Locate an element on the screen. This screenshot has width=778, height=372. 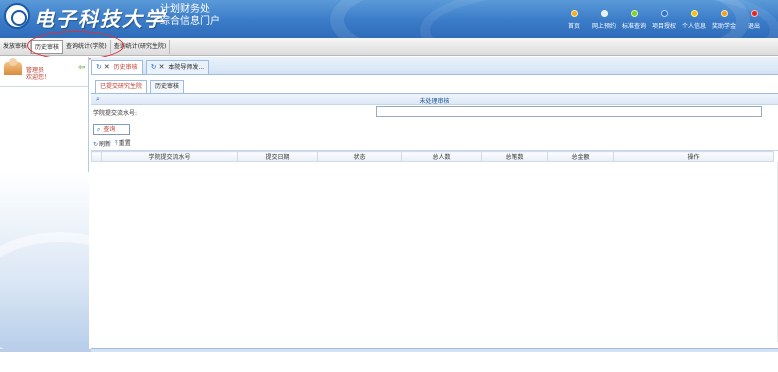
reset-label: 重置 is located at coordinates (124, 143).